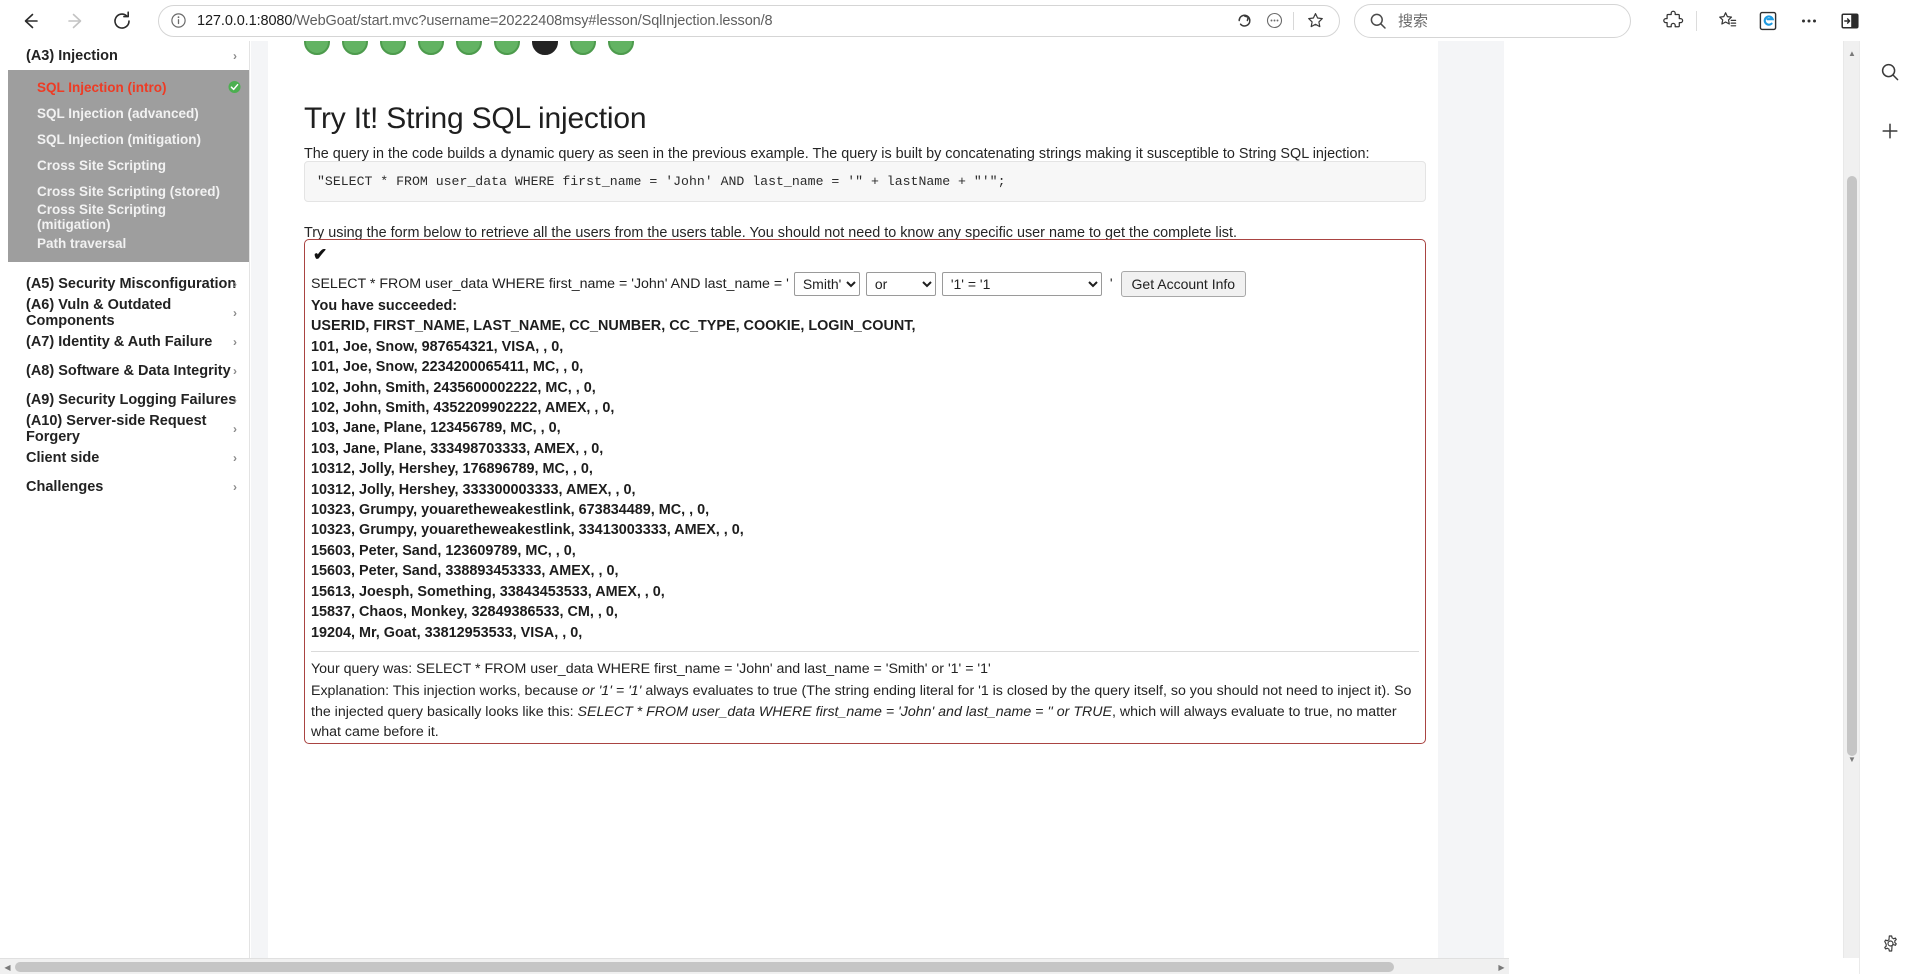 The width and height of the screenshot is (1919, 974). Describe the element at coordinates (128, 55) in the screenshot. I see `sidebar-group-a3-injection: (A3) Injection ›` at that location.